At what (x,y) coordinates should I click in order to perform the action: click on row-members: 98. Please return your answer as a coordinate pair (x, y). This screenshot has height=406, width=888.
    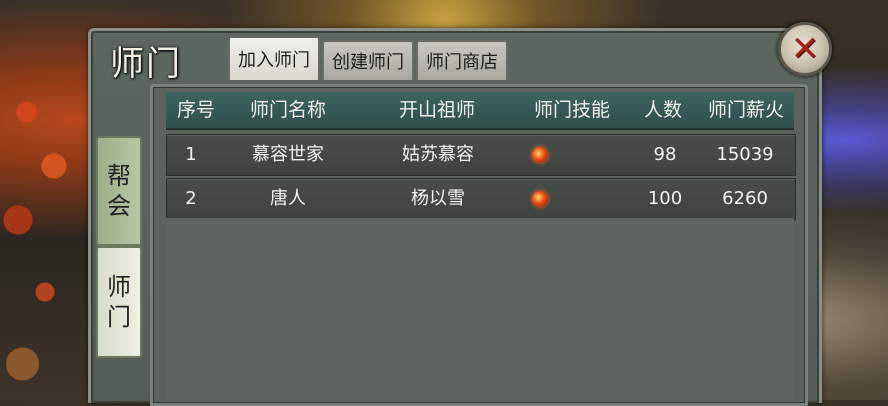
    Looking at the image, I should click on (665, 154).